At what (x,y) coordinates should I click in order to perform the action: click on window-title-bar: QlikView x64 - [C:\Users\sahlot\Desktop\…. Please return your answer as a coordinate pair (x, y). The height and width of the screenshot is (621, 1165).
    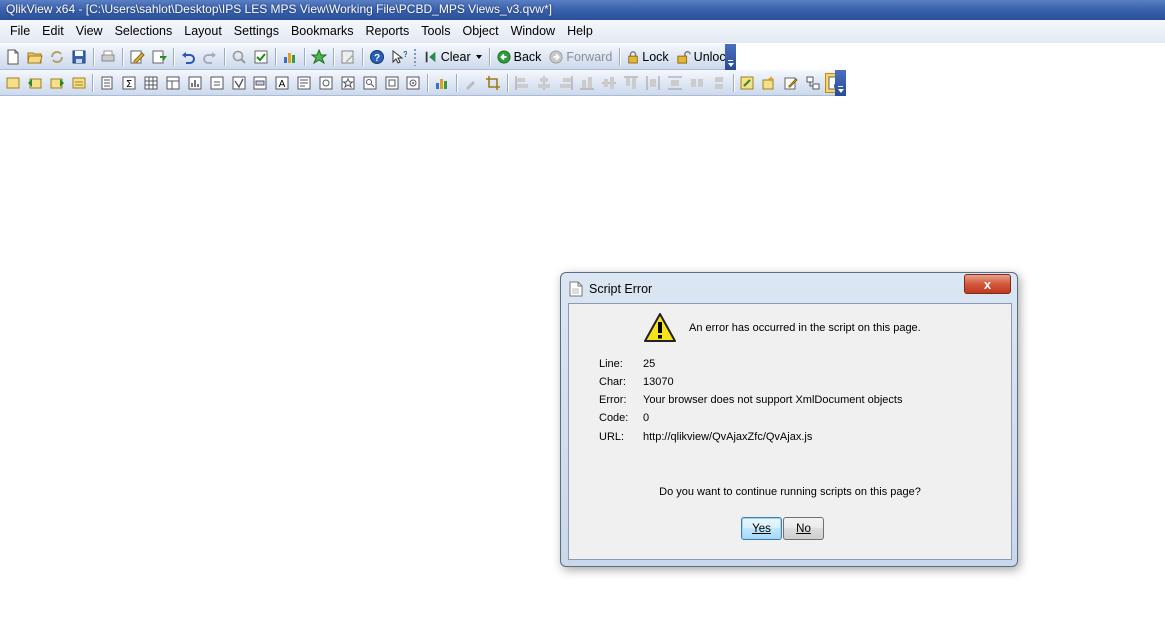
    Looking at the image, I should click on (582, 10).